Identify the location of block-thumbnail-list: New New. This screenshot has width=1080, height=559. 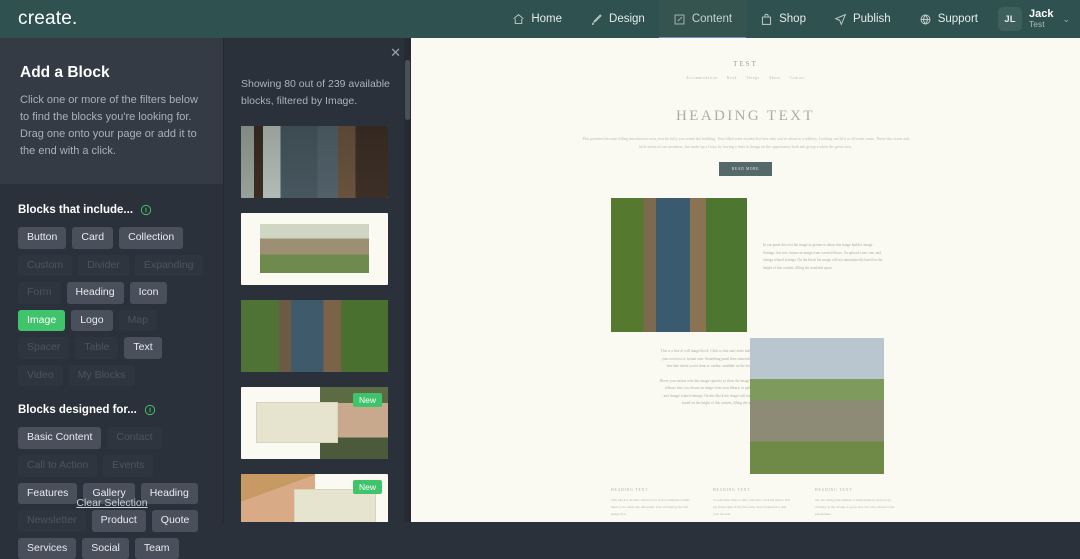
(318, 316).